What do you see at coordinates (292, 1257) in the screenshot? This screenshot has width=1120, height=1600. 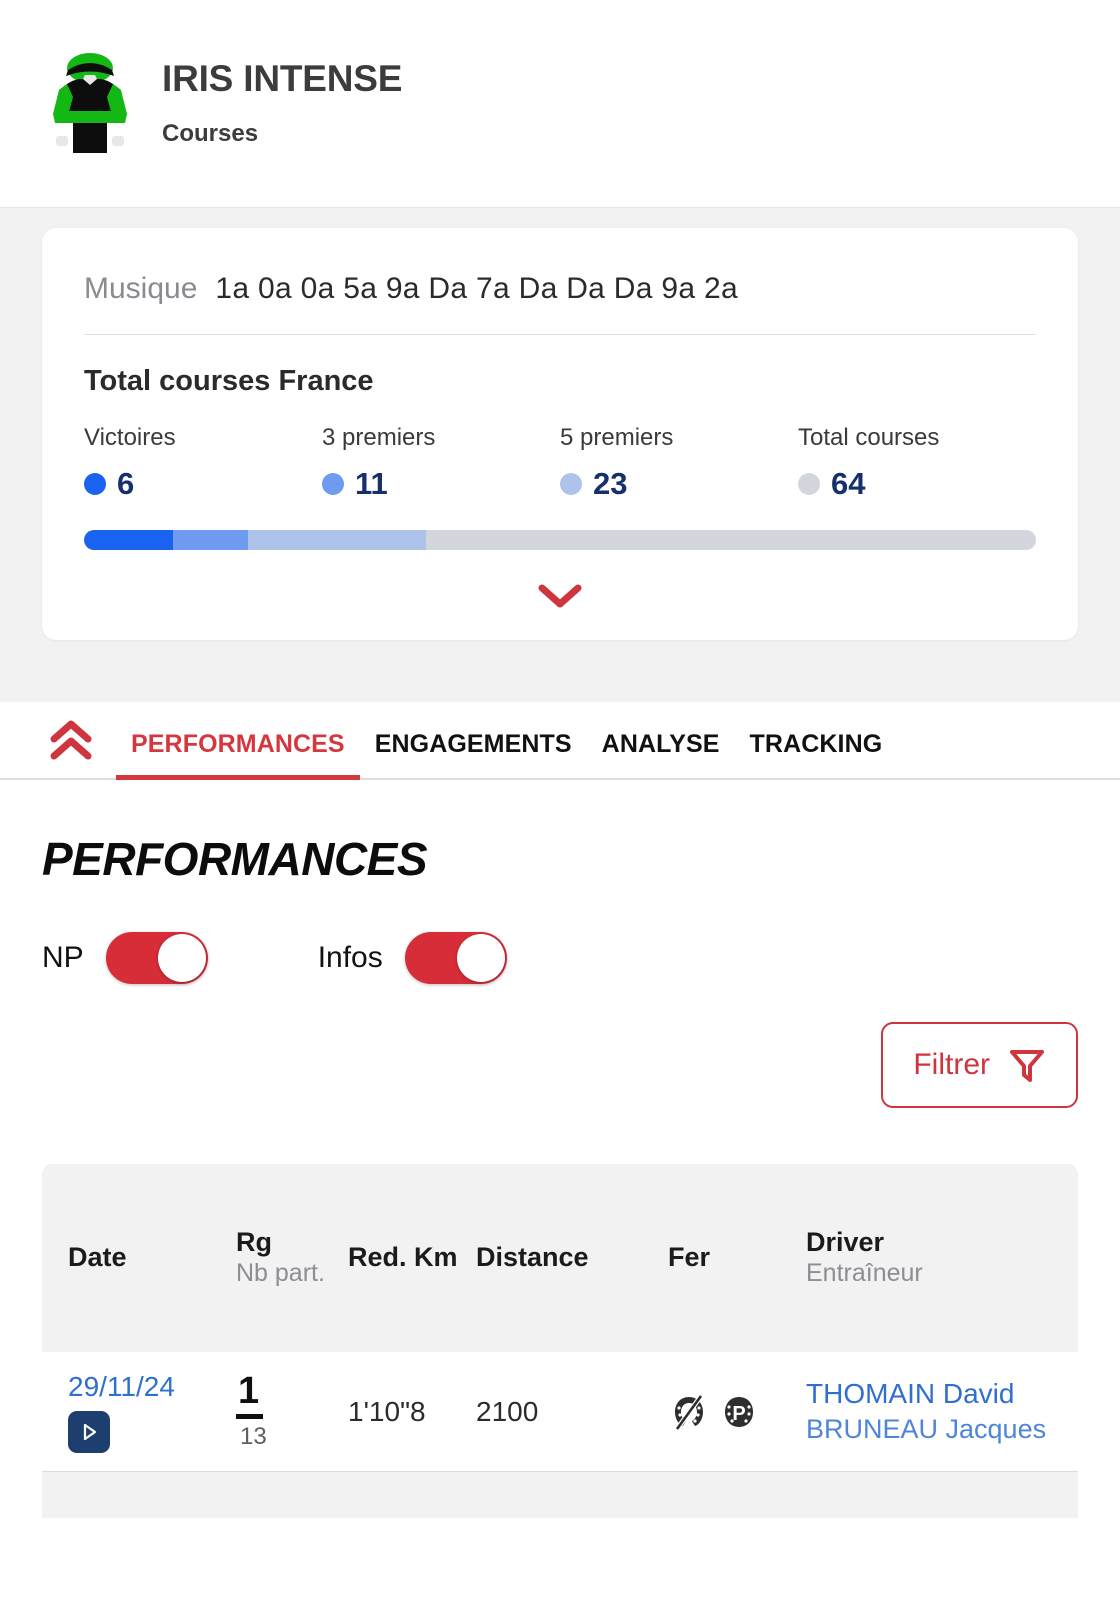 I see `column-header-rg: Rg Nb part.` at bounding box center [292, 1257].